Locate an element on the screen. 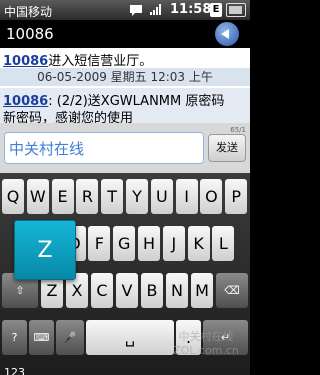 This screenshot has height=375, width=320. char-counter: 65/1 is located at coordinates (238, 130).